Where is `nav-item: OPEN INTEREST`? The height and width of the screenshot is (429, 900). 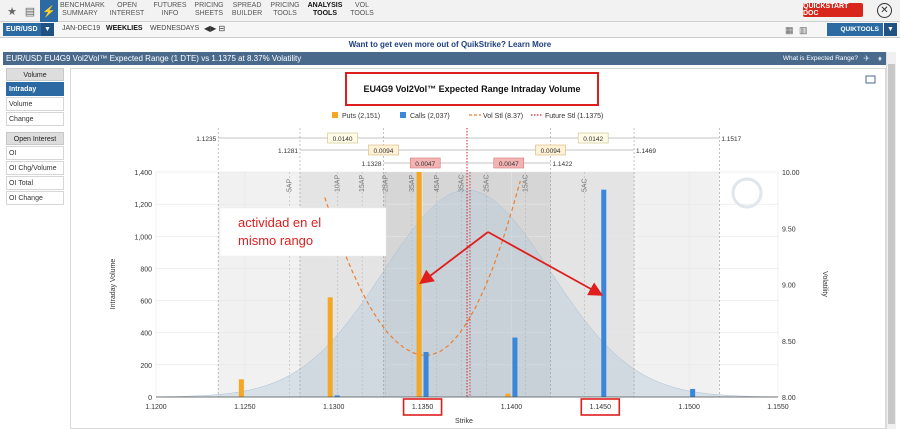 nav-item: OPEN INTEREST is located at coordinates (127, 10).